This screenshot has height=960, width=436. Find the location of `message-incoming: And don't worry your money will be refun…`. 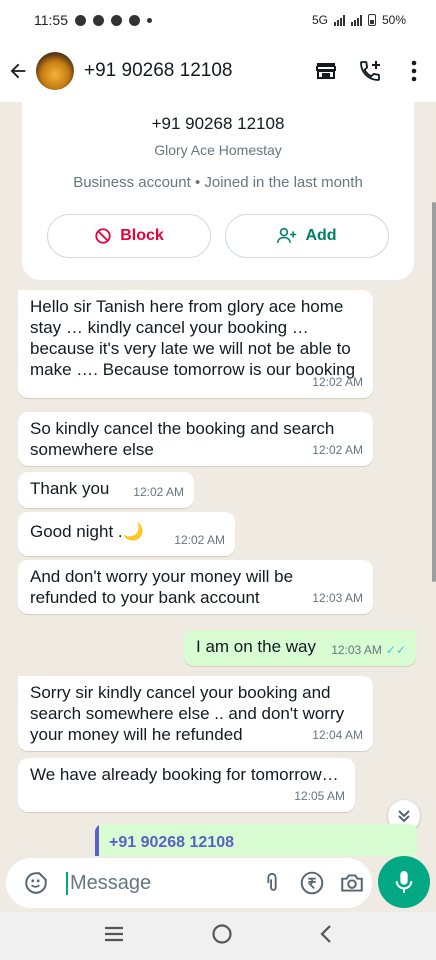

message-incoming: And don't worry your money will be refun… is located at coordinates (195, 587).